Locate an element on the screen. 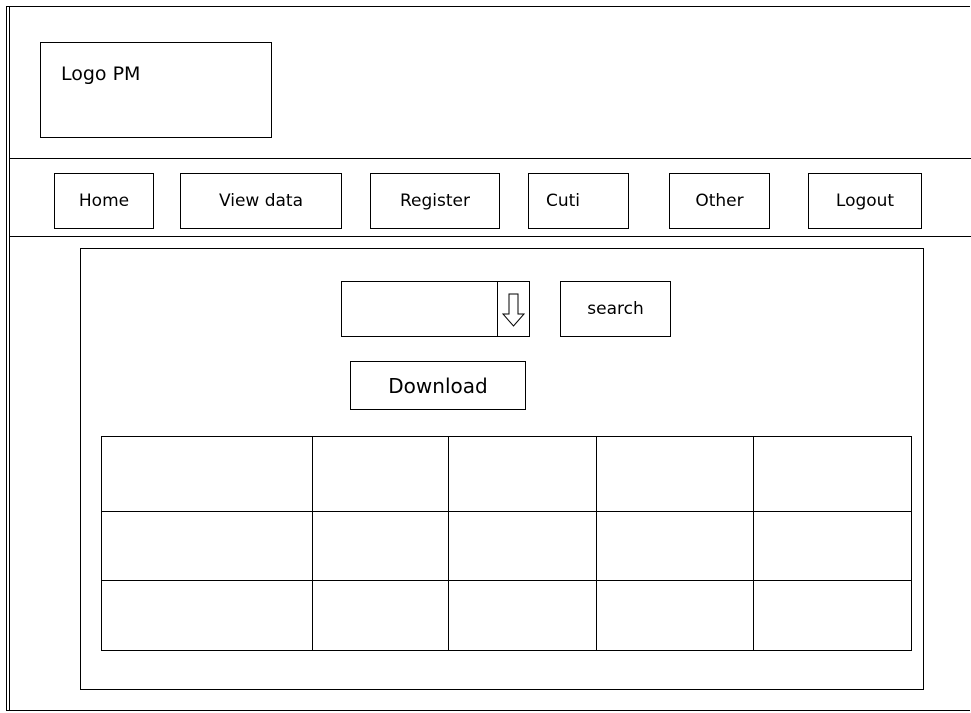 The image size is (971, 713). header-divider is located at coordinates (490, 158).